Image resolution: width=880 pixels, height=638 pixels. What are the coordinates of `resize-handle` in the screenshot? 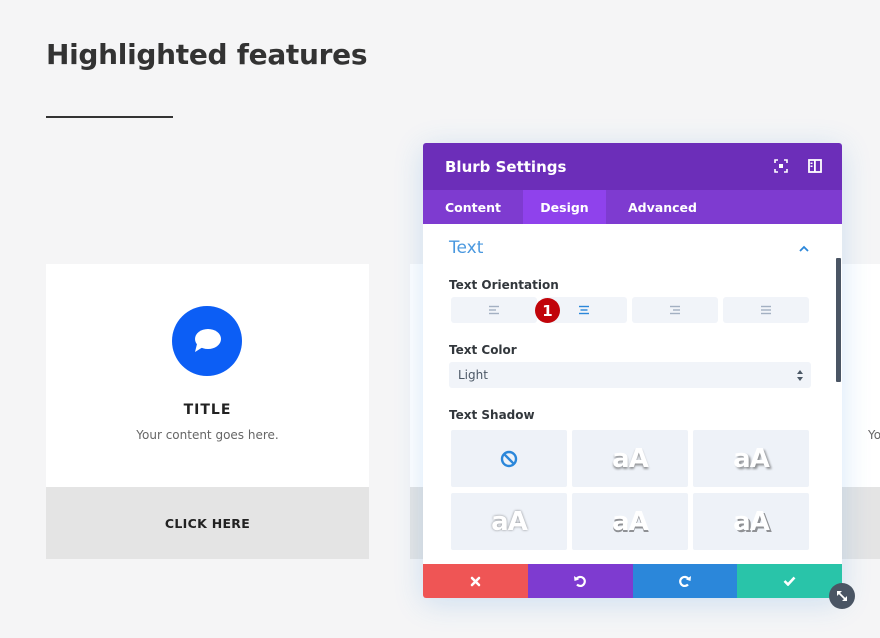 It's located at (842, 596).